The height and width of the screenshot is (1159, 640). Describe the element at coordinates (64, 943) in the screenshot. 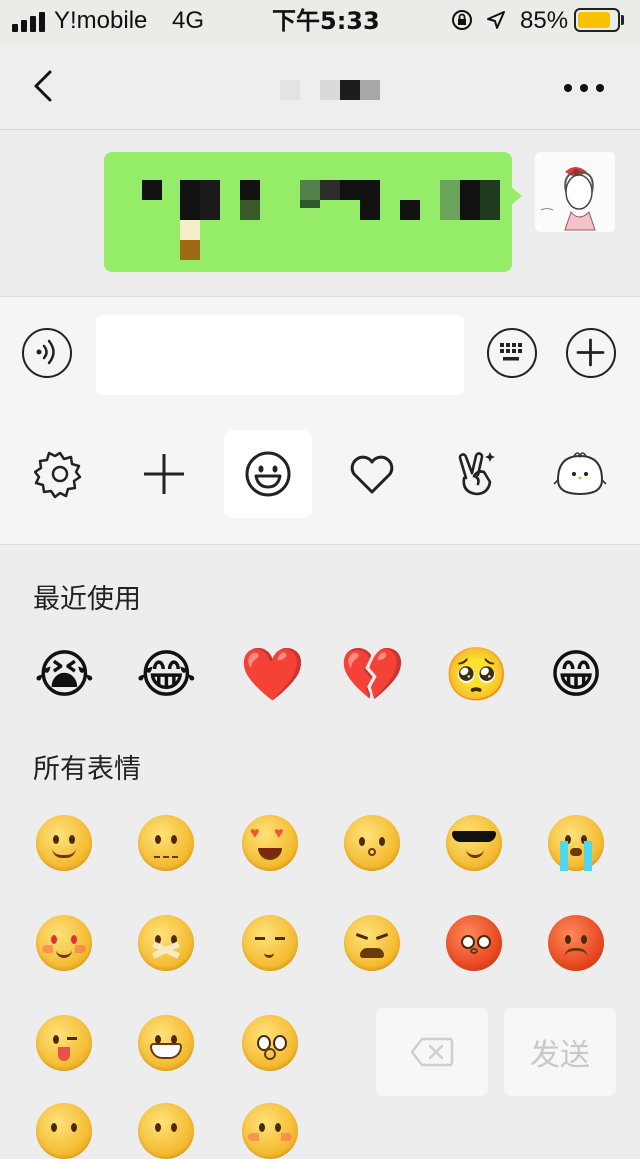

I see `blush-emoji` at that location.